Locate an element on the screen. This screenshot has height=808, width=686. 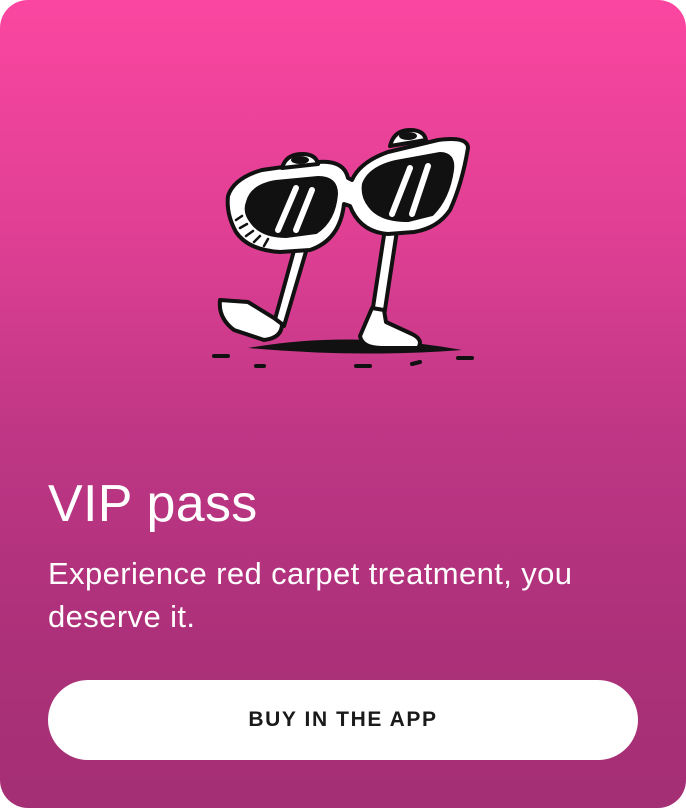
card-title: VIP pass is located at coordinates (153, 504).